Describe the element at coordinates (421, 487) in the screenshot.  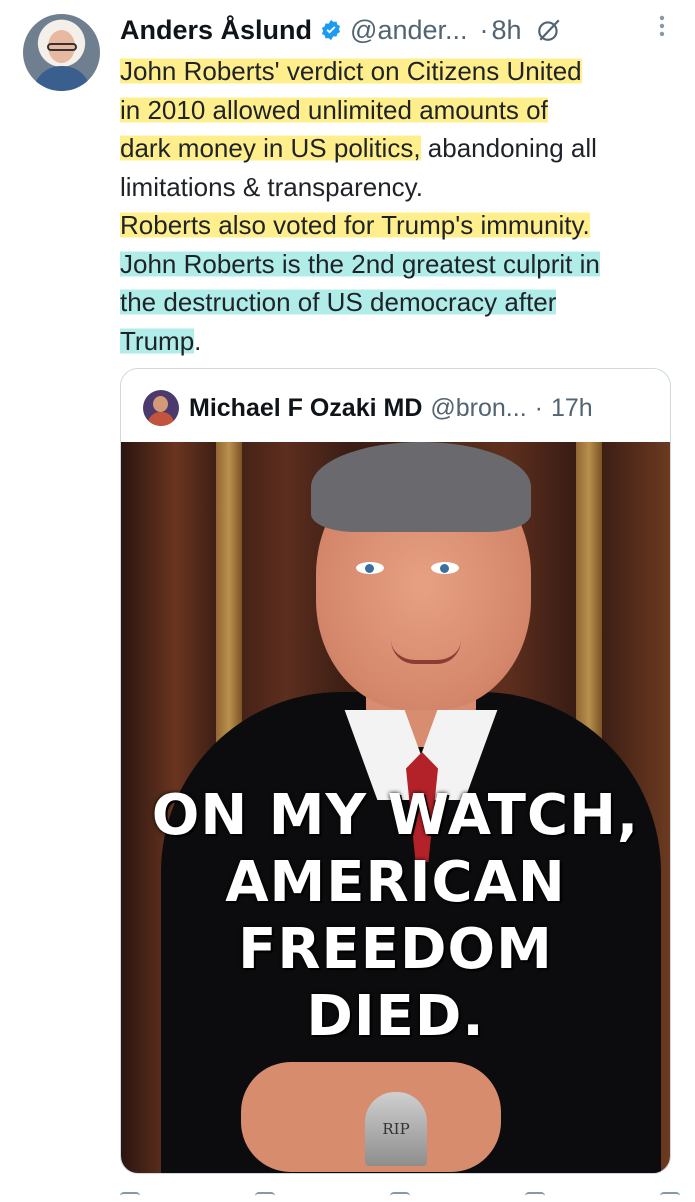
I see `portrait-hair` at that location.